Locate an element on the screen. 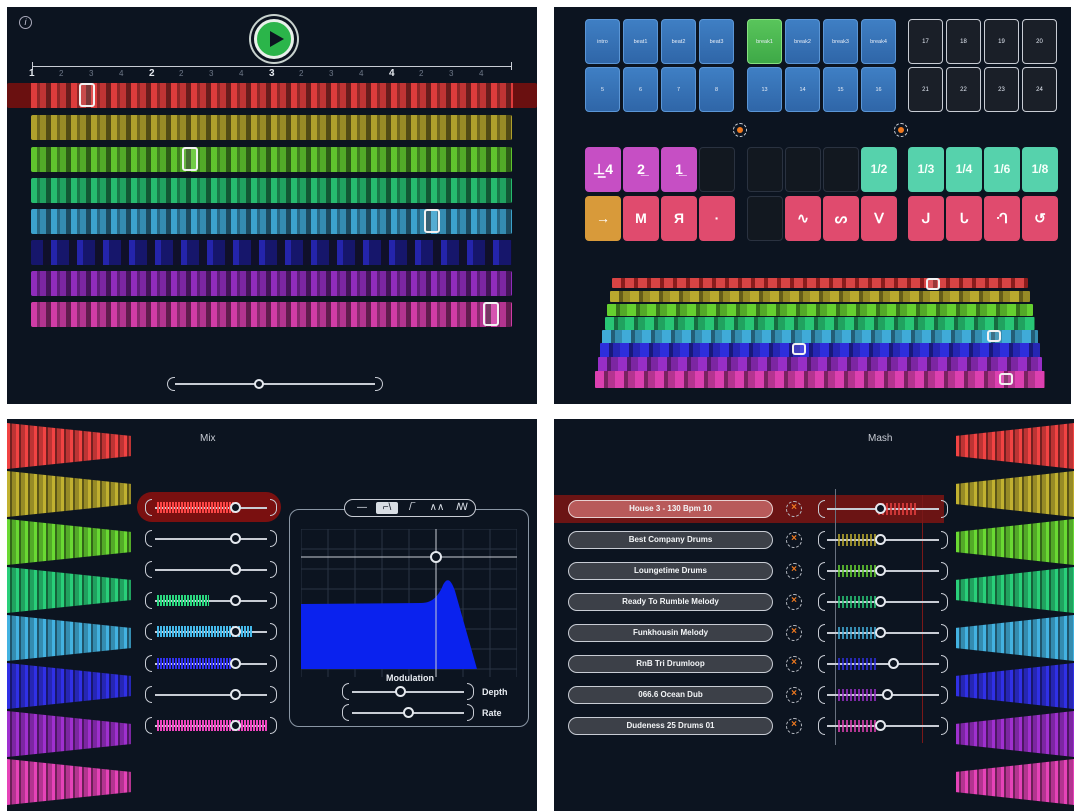  filter-cutoff-knob is located at coordinates (436, 557).